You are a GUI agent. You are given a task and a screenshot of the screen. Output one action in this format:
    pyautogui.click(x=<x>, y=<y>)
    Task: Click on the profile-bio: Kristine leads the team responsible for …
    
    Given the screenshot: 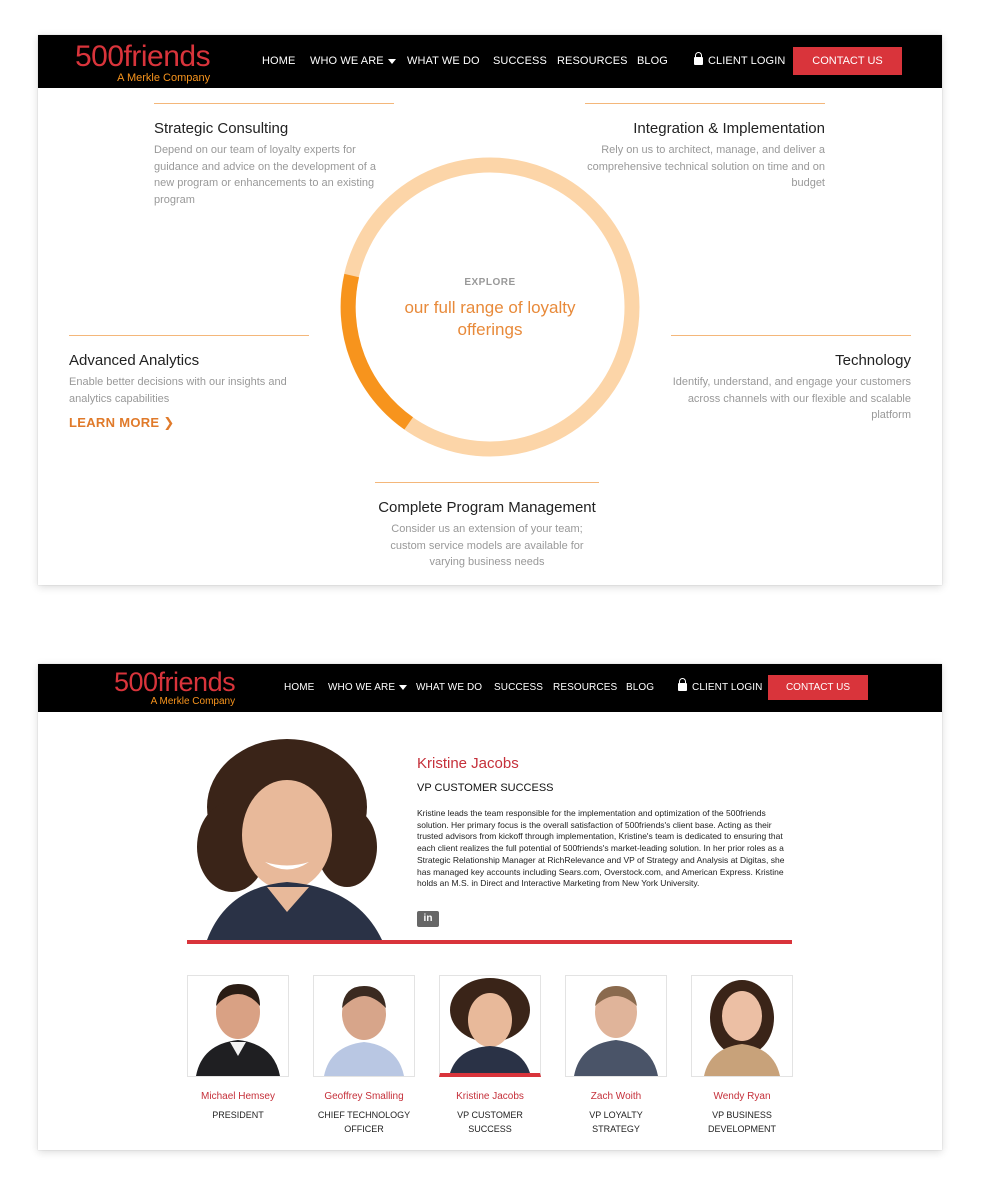 What is the action you would take?
    pyautogui.click(x=601, y=848)
    